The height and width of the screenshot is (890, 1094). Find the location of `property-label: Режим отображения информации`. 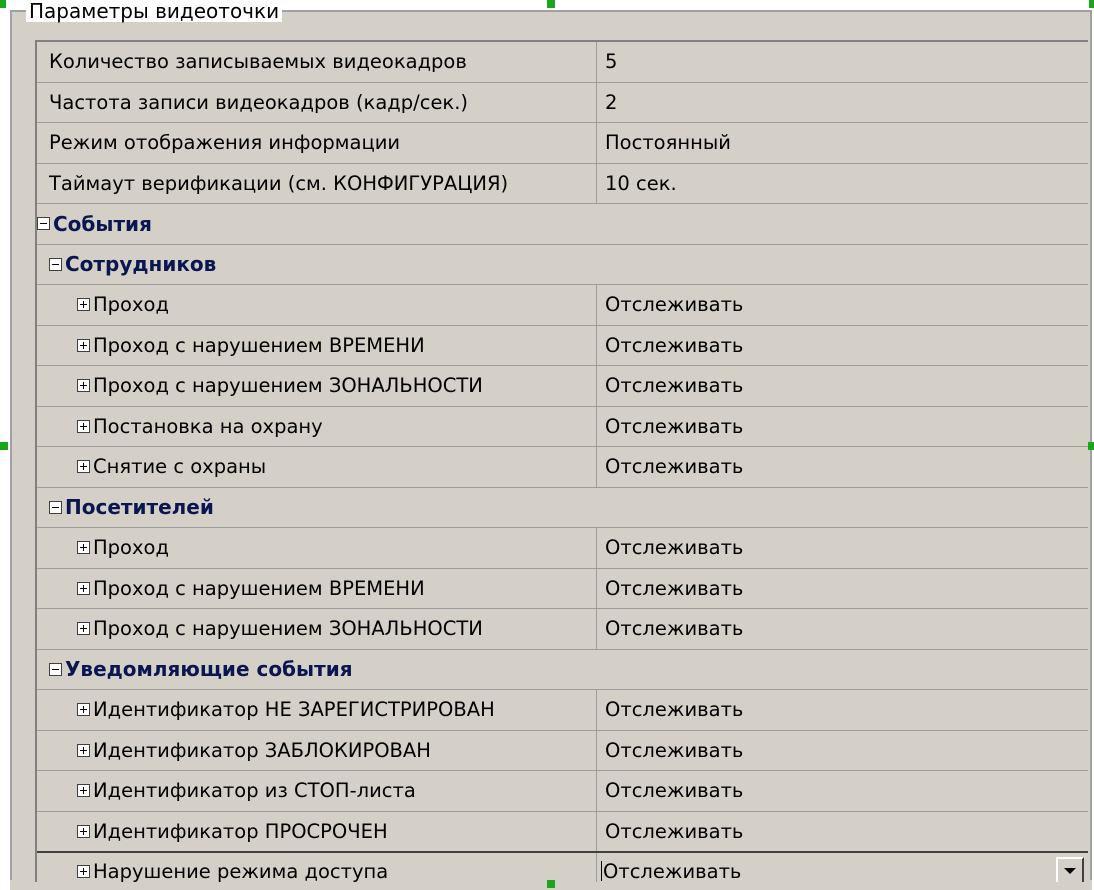

property-label: Режим отображения информации is located at coordinates (225, 143).